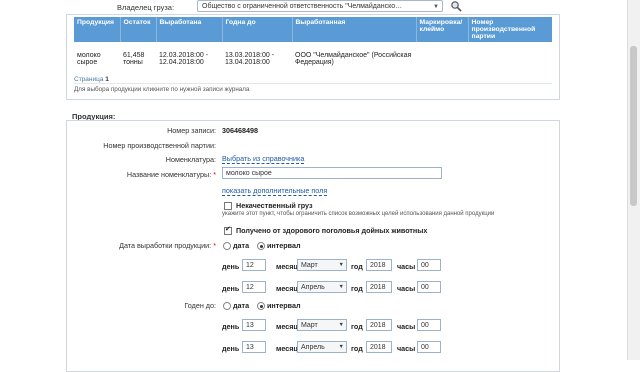 This screenshot has height=372, width=640. What do you see at coordinates (169, 174) in the screenshot?
I see `nomenclature-name-label-text: Название номенклатуры:` at bounding box center [169, 174].